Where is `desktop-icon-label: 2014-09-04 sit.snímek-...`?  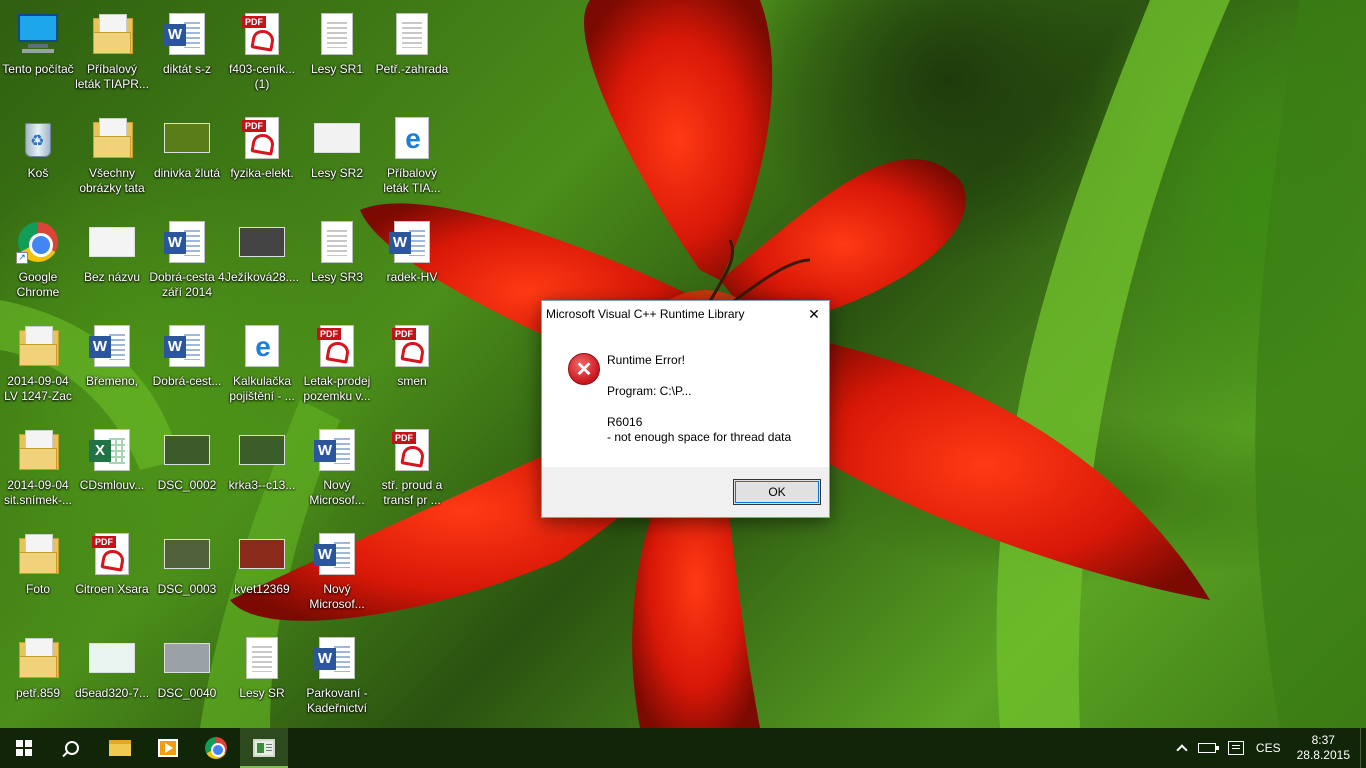 desktop-icon-label: 2014-09-04 sit.snímek-... is located at coordinates (37, 492).